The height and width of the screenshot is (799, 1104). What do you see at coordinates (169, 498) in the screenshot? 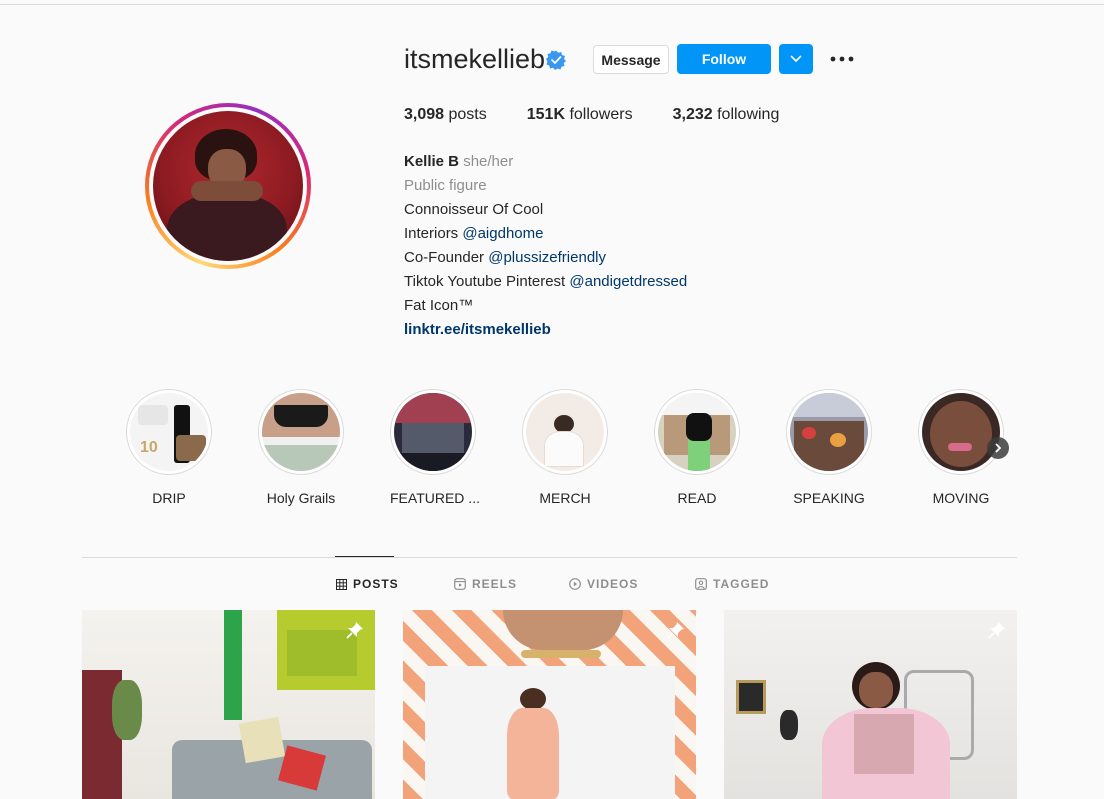
I see `highlight-label: DRIP` at bounding box center [169, 498].